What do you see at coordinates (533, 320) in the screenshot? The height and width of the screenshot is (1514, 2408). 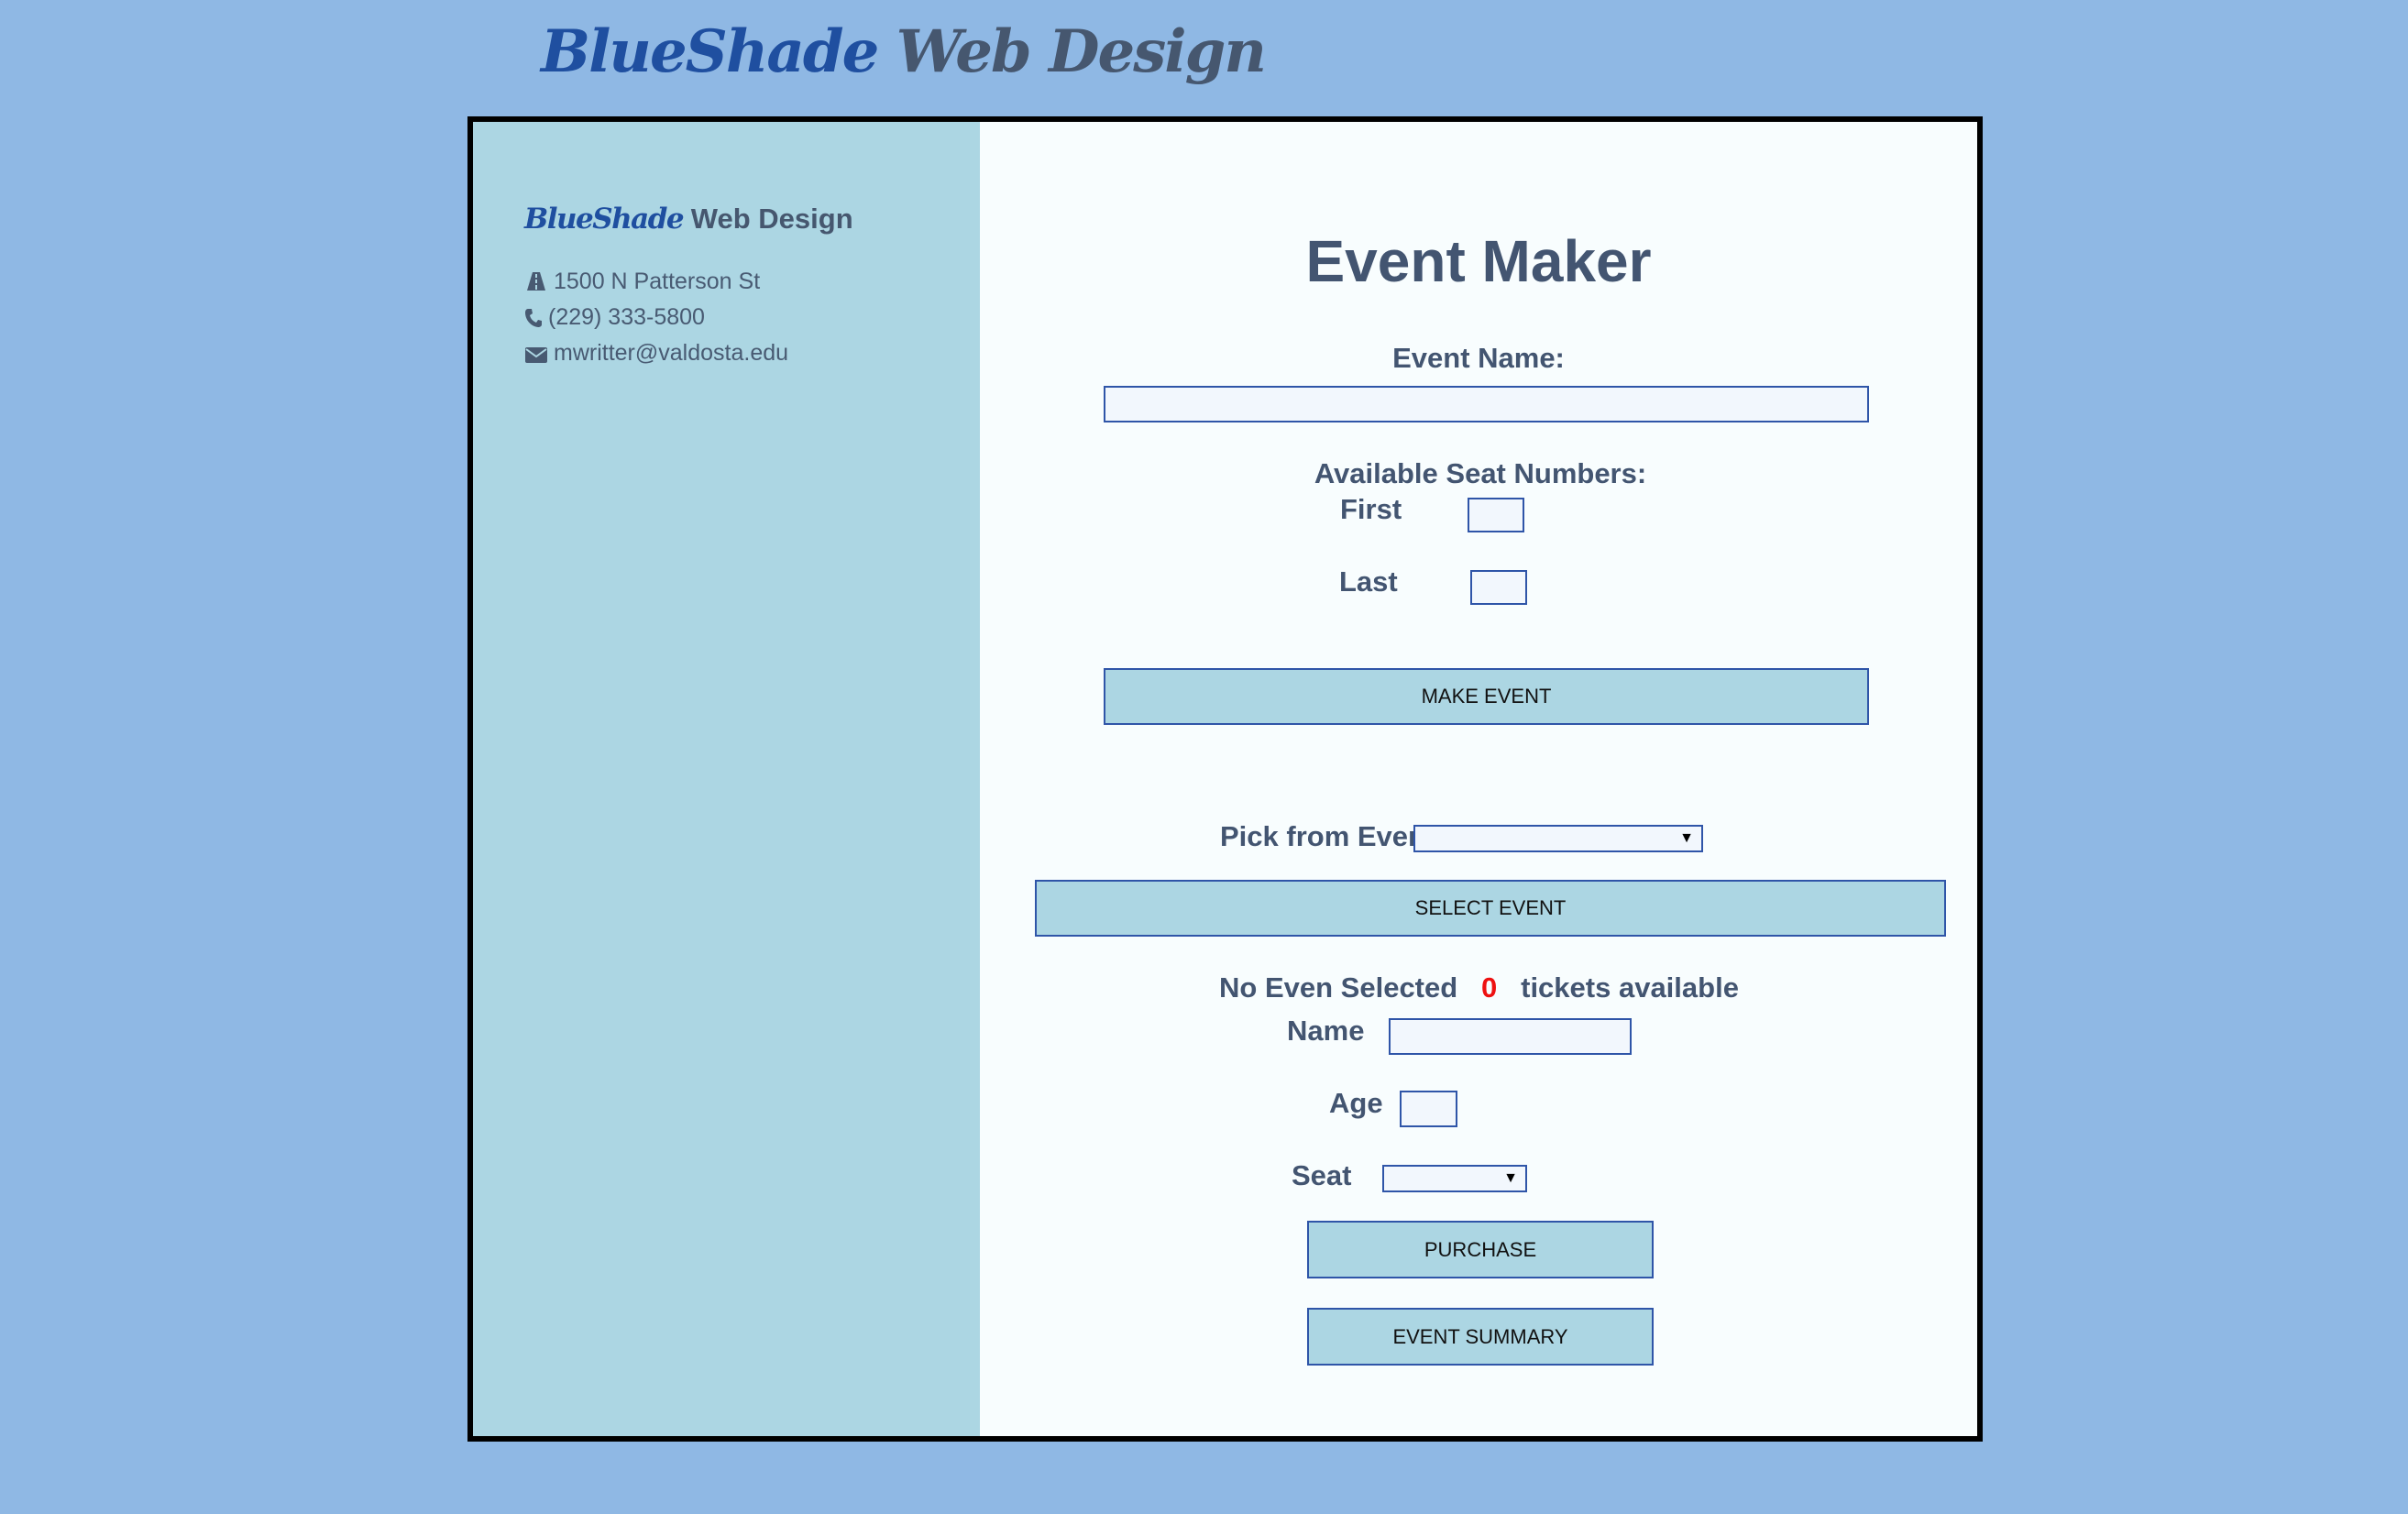 I see `phone-icon` at bounding box center [533, 320].